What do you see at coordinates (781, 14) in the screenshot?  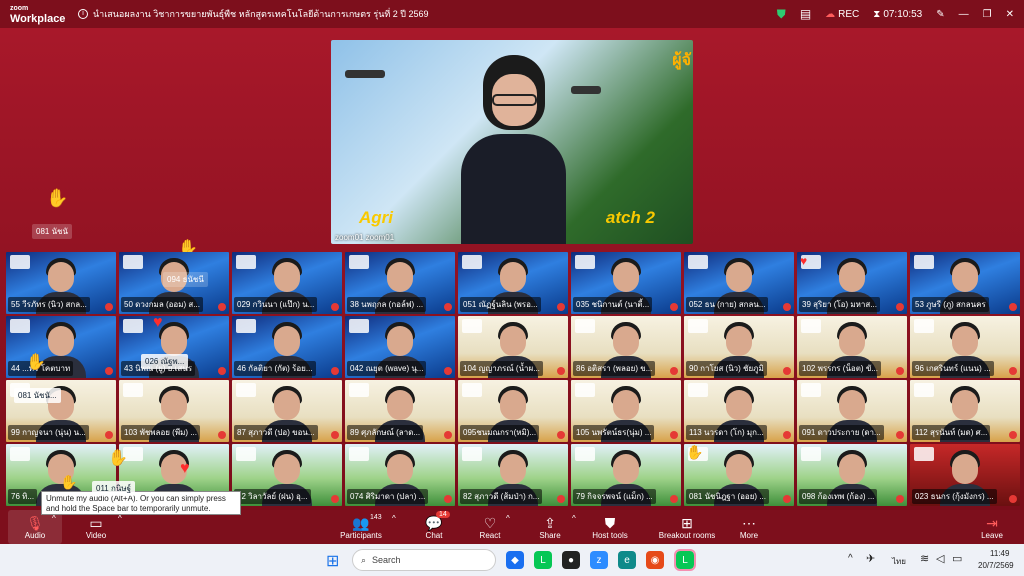 I see `shield-icon: ⛊` at bounding box center [781, 14].